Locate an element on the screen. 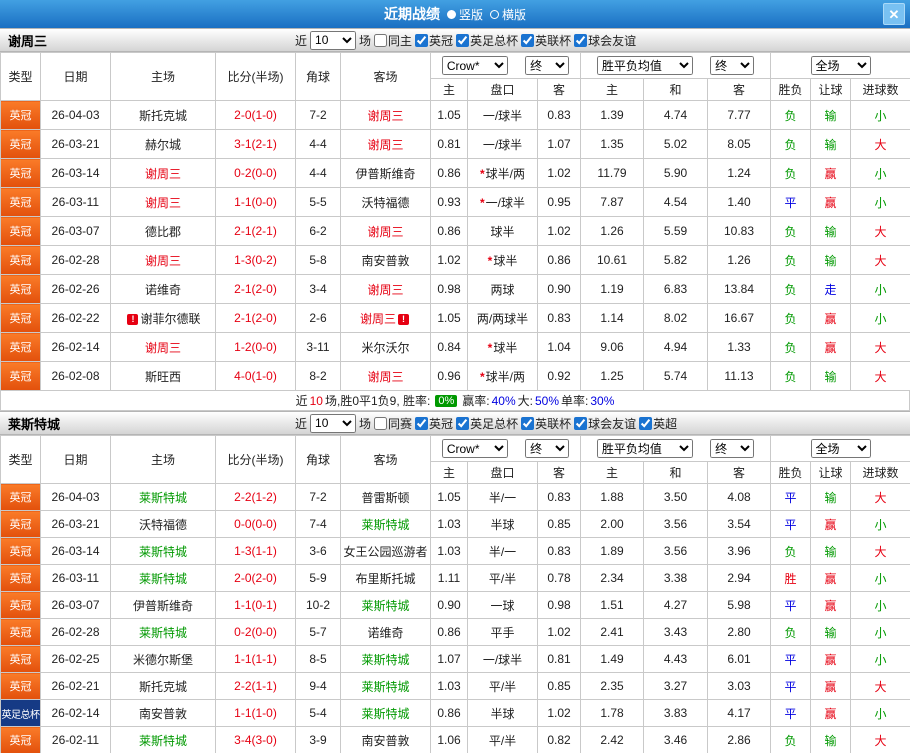 The height and width of the screenshot is (753, 910). handicap: 一球 is located at coordinates (502, 605).